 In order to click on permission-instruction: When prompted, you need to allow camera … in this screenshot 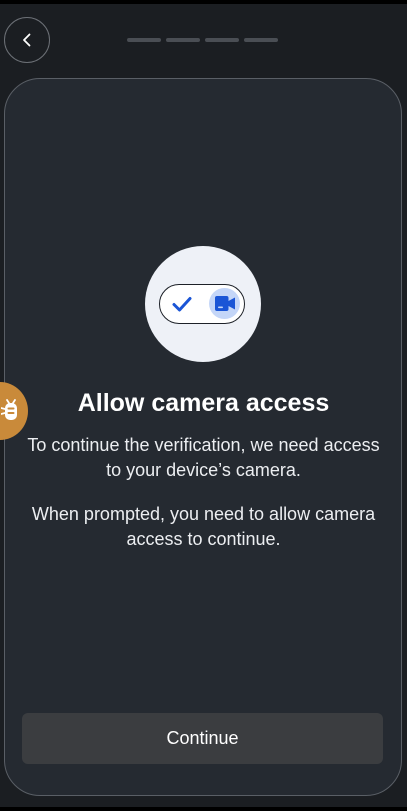, I will do `click(203, 526)`.